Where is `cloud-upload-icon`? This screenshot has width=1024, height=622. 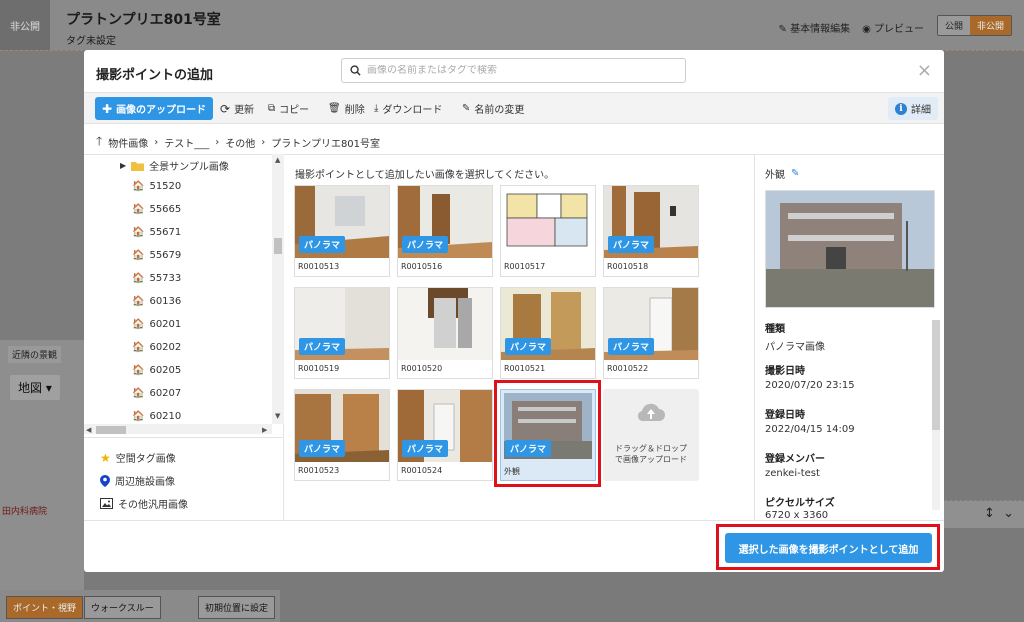
cloud-upload-icon is located at coordinates (651, 412).